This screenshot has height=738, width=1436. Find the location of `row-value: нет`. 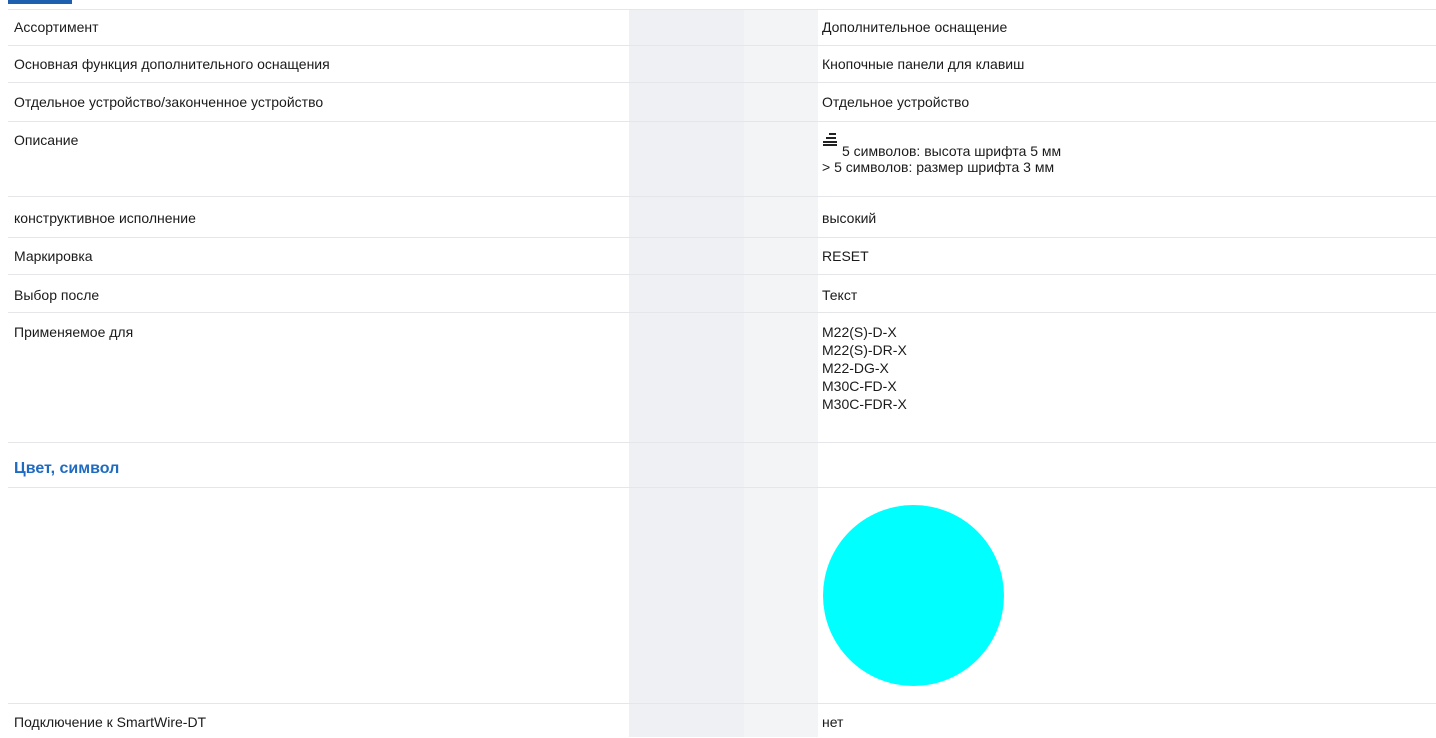

row-value: нет is located at coordinates (833, 722).